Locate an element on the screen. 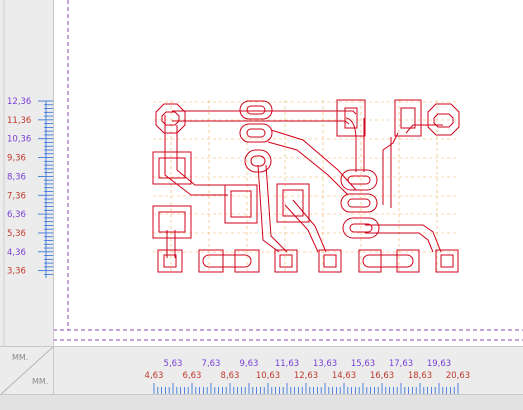  horizontal-ruler-label: 12,63 is located at coordinates (306, 376).